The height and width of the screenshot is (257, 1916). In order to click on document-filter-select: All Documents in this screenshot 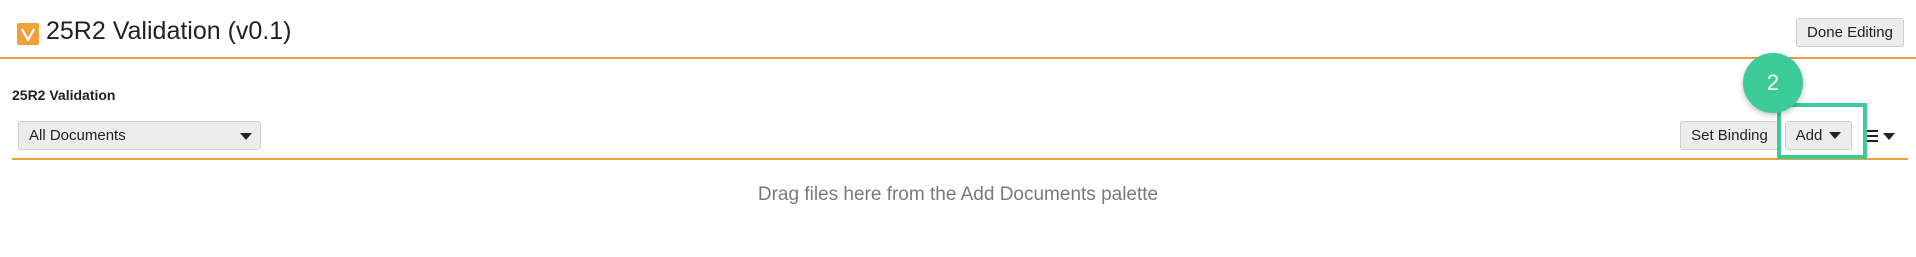, I will do `click(139, 135)`.